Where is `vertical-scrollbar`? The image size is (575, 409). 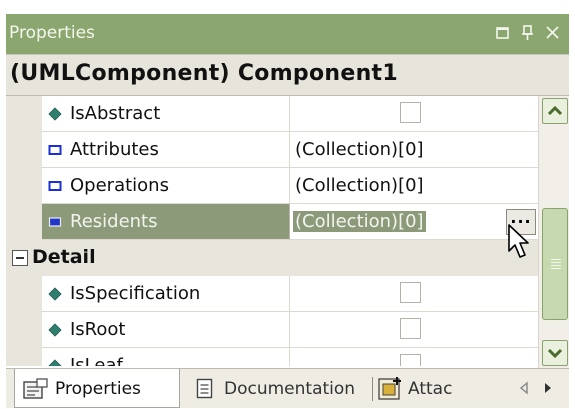 vertical-scrollbar is located at coordinates (553, 232).